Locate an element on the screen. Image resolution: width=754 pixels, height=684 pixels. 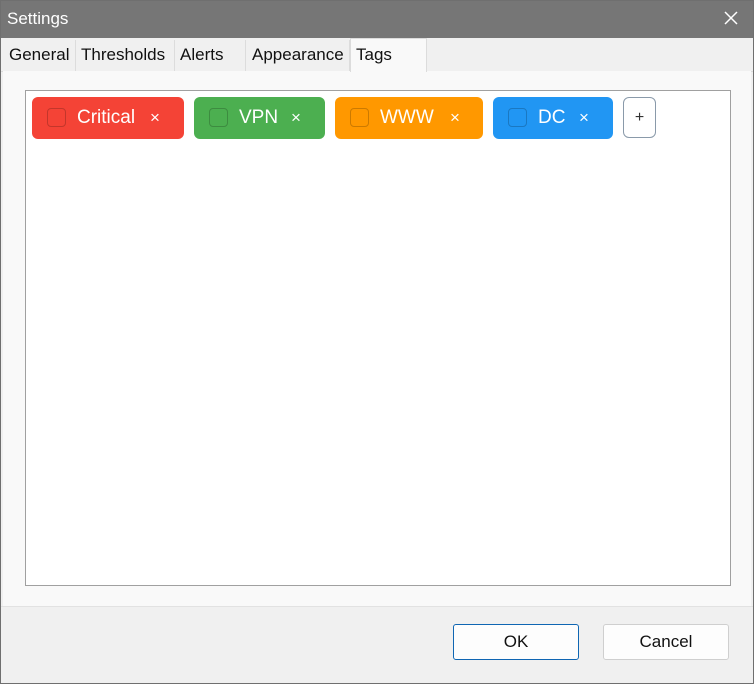
cancel-button: Cancel is located at coordinates (666, 642).